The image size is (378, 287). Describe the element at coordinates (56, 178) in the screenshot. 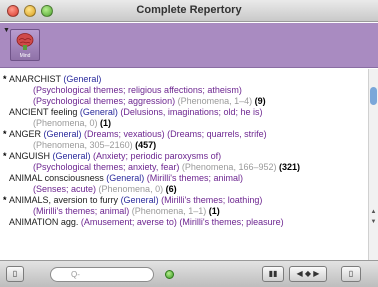

I see `rubric-main-text: ANIMAL consciousness` at that location.